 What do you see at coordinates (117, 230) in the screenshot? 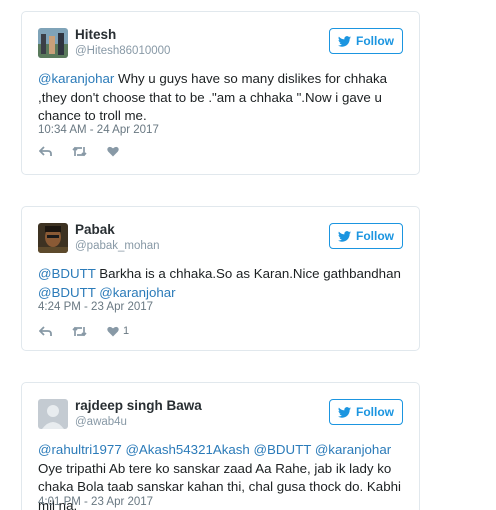
I see `user-fullname: Pabak` at bounding box center [117, 230].